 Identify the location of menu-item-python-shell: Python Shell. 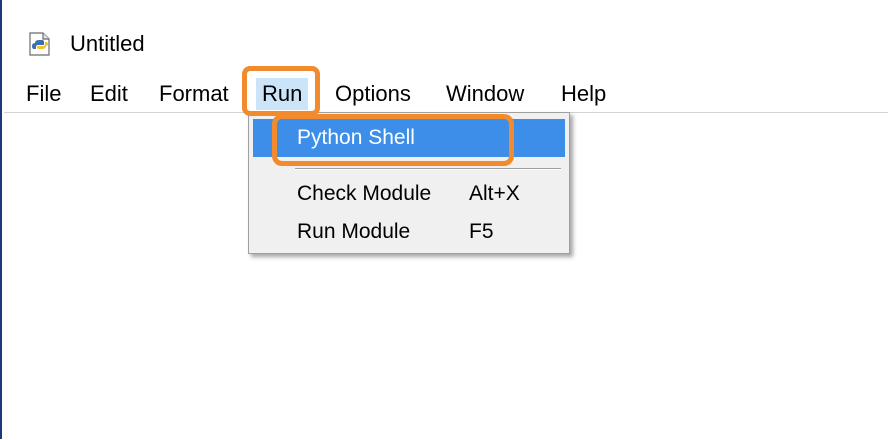
(409, 138).